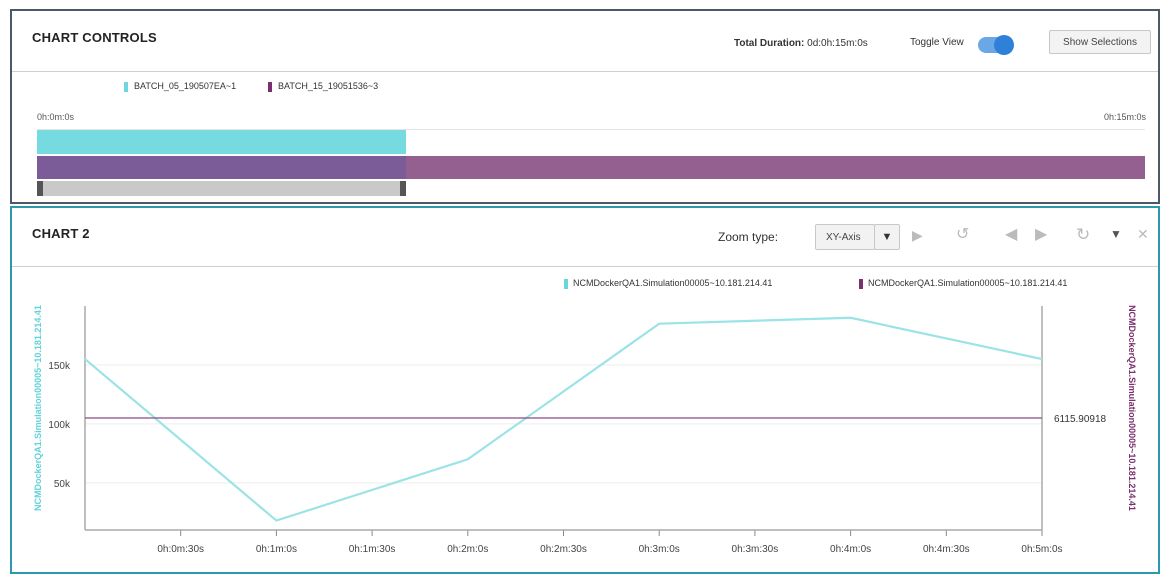 The image size is (1170, 575). I want to click on y-tick-label: 150k, so click(59, 366).